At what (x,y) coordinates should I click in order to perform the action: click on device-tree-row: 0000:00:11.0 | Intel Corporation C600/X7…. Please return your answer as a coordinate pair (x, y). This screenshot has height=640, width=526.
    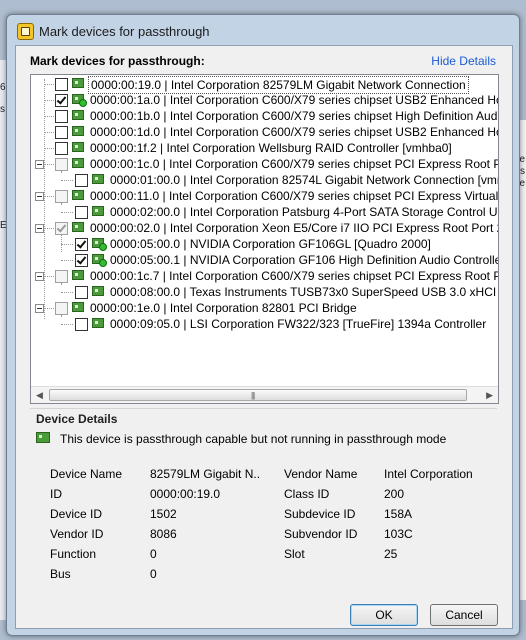
    Looking at the image, I should click on (264, 196).